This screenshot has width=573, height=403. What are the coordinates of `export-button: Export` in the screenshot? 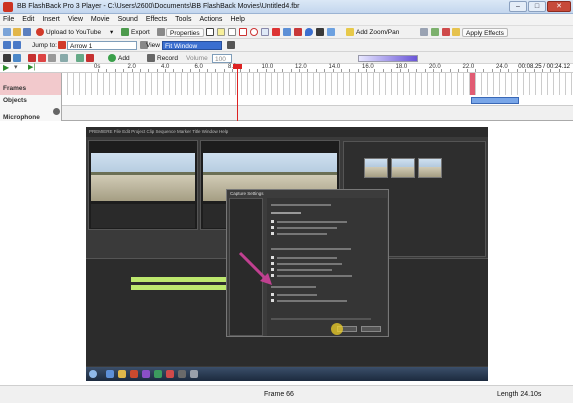 It's located at (140, 32).